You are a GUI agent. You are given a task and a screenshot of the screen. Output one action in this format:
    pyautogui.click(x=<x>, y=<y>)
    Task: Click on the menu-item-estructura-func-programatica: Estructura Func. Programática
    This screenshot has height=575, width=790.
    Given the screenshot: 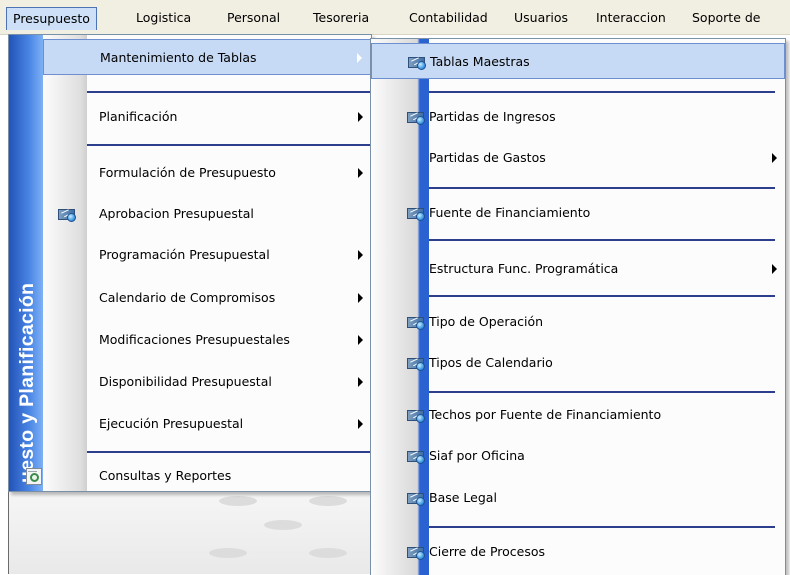 What is the action you would take?
    pyautogui.click(x=578, y=269)
    